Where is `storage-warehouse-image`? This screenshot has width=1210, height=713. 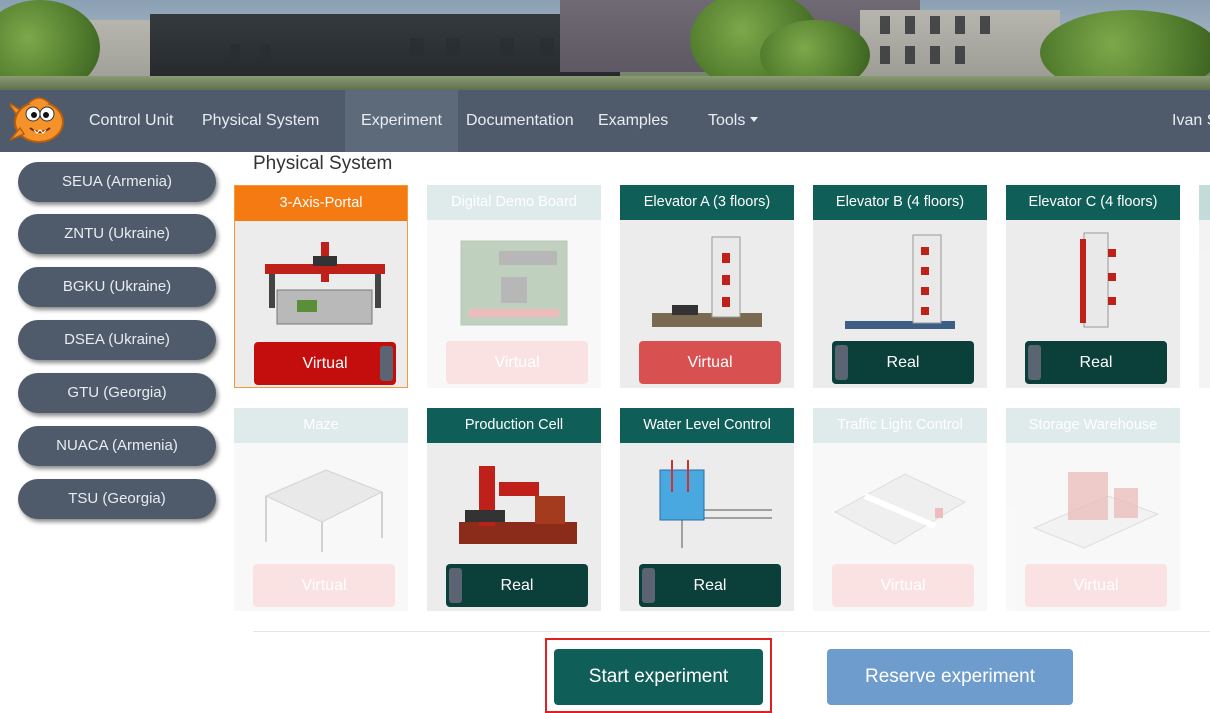 storage-warehouse-image is located at coordinates (1096, 510).